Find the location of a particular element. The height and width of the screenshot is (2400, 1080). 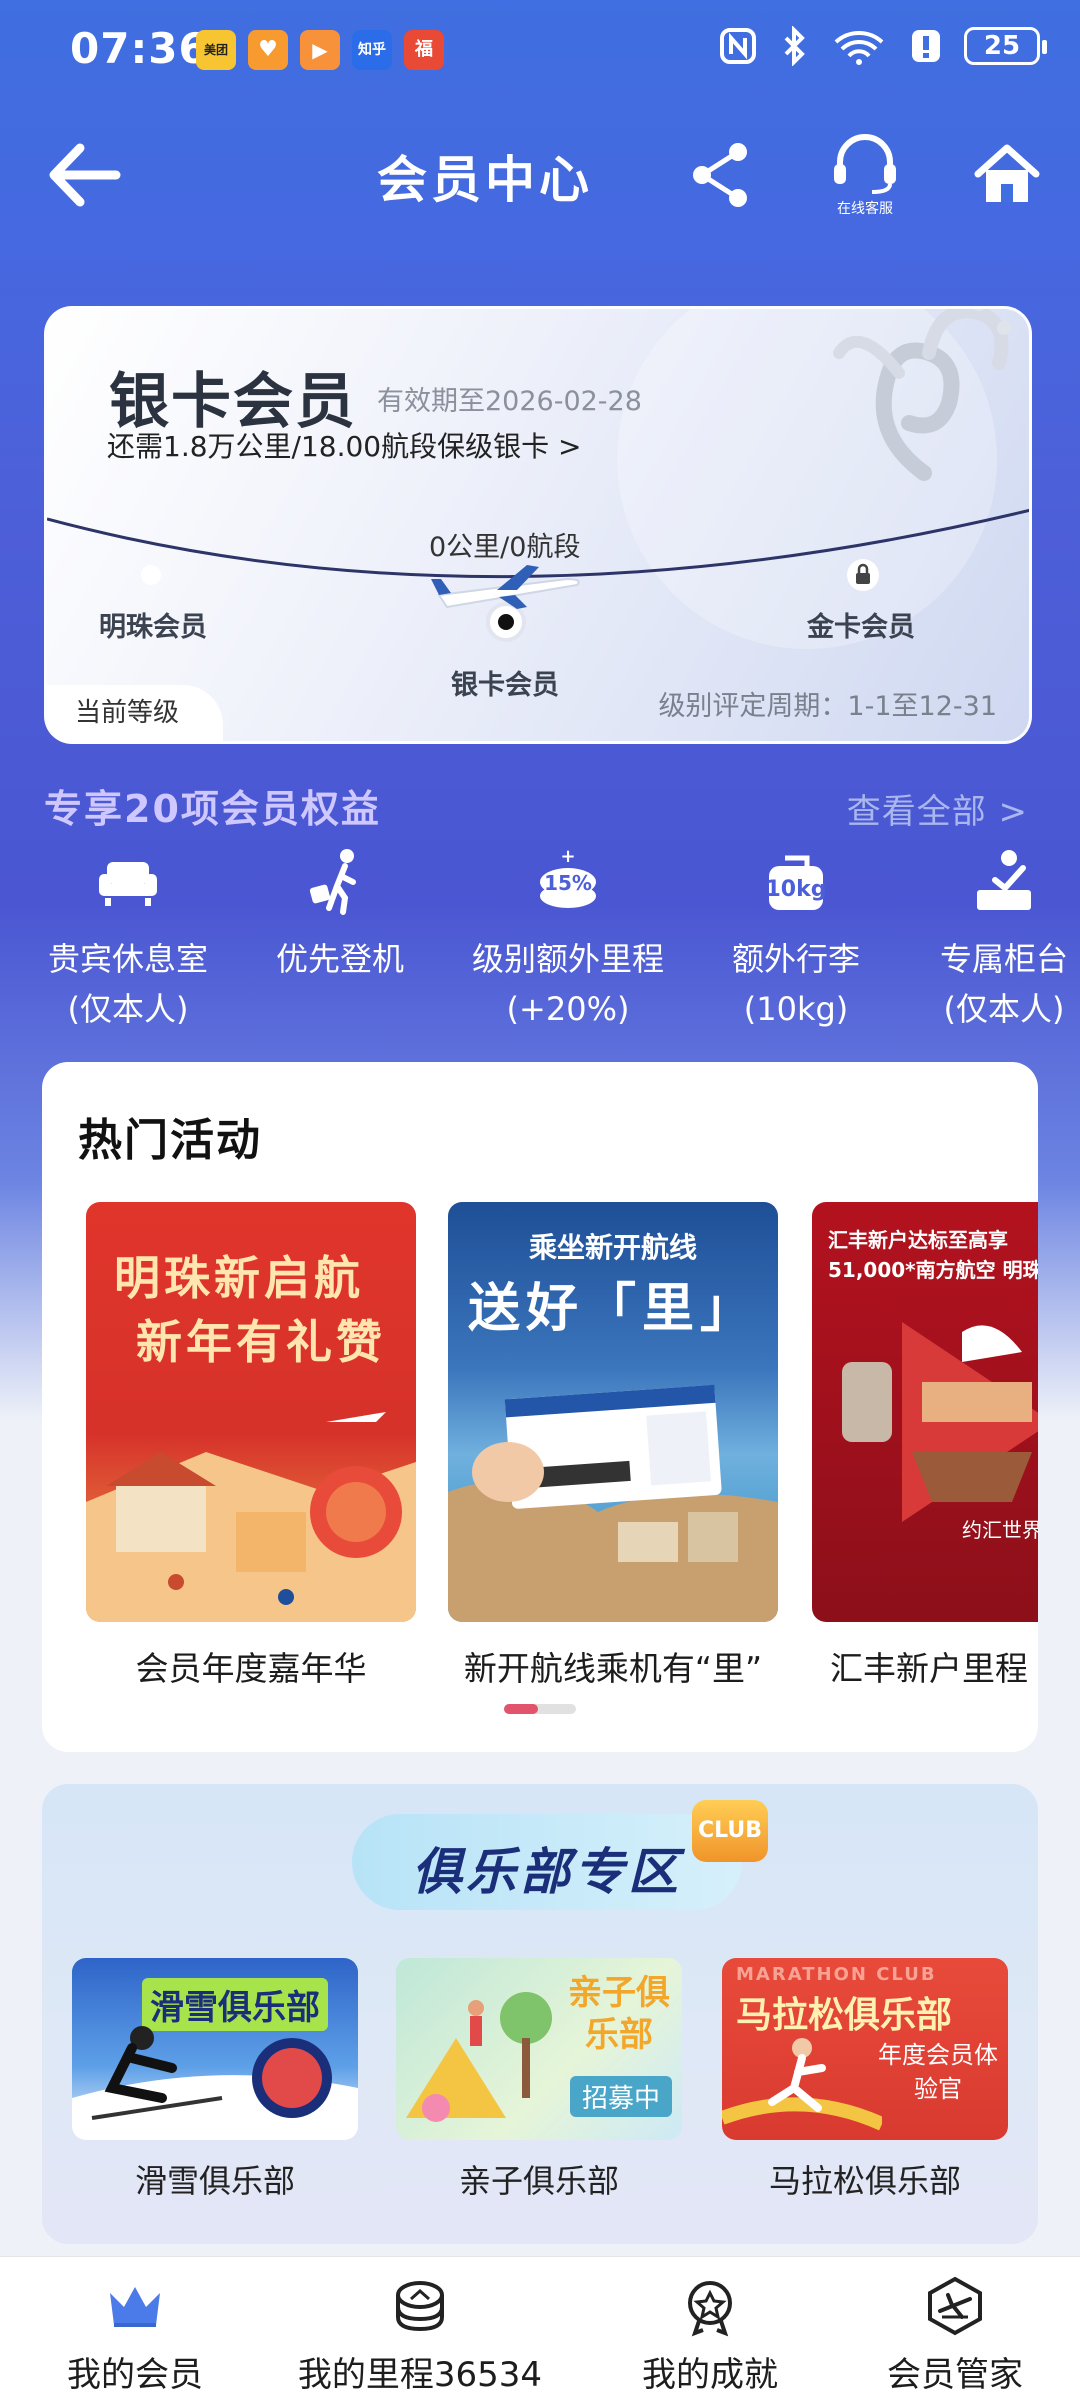

travel-collage-illustration is located at coordinates (940, 1422).